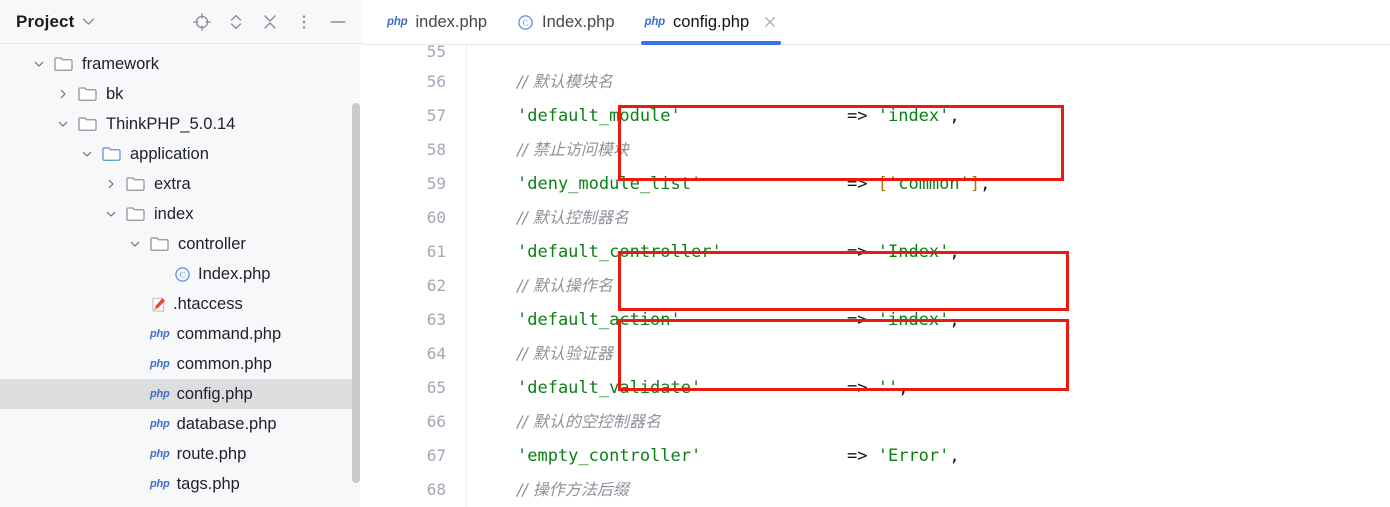 Image resolution: width=1390 pixels, height=507 pixels. Describe the element at coordinates (953, 388) in the screenshot. I see `code-line-65: 'default_validate' => '',` at that location.